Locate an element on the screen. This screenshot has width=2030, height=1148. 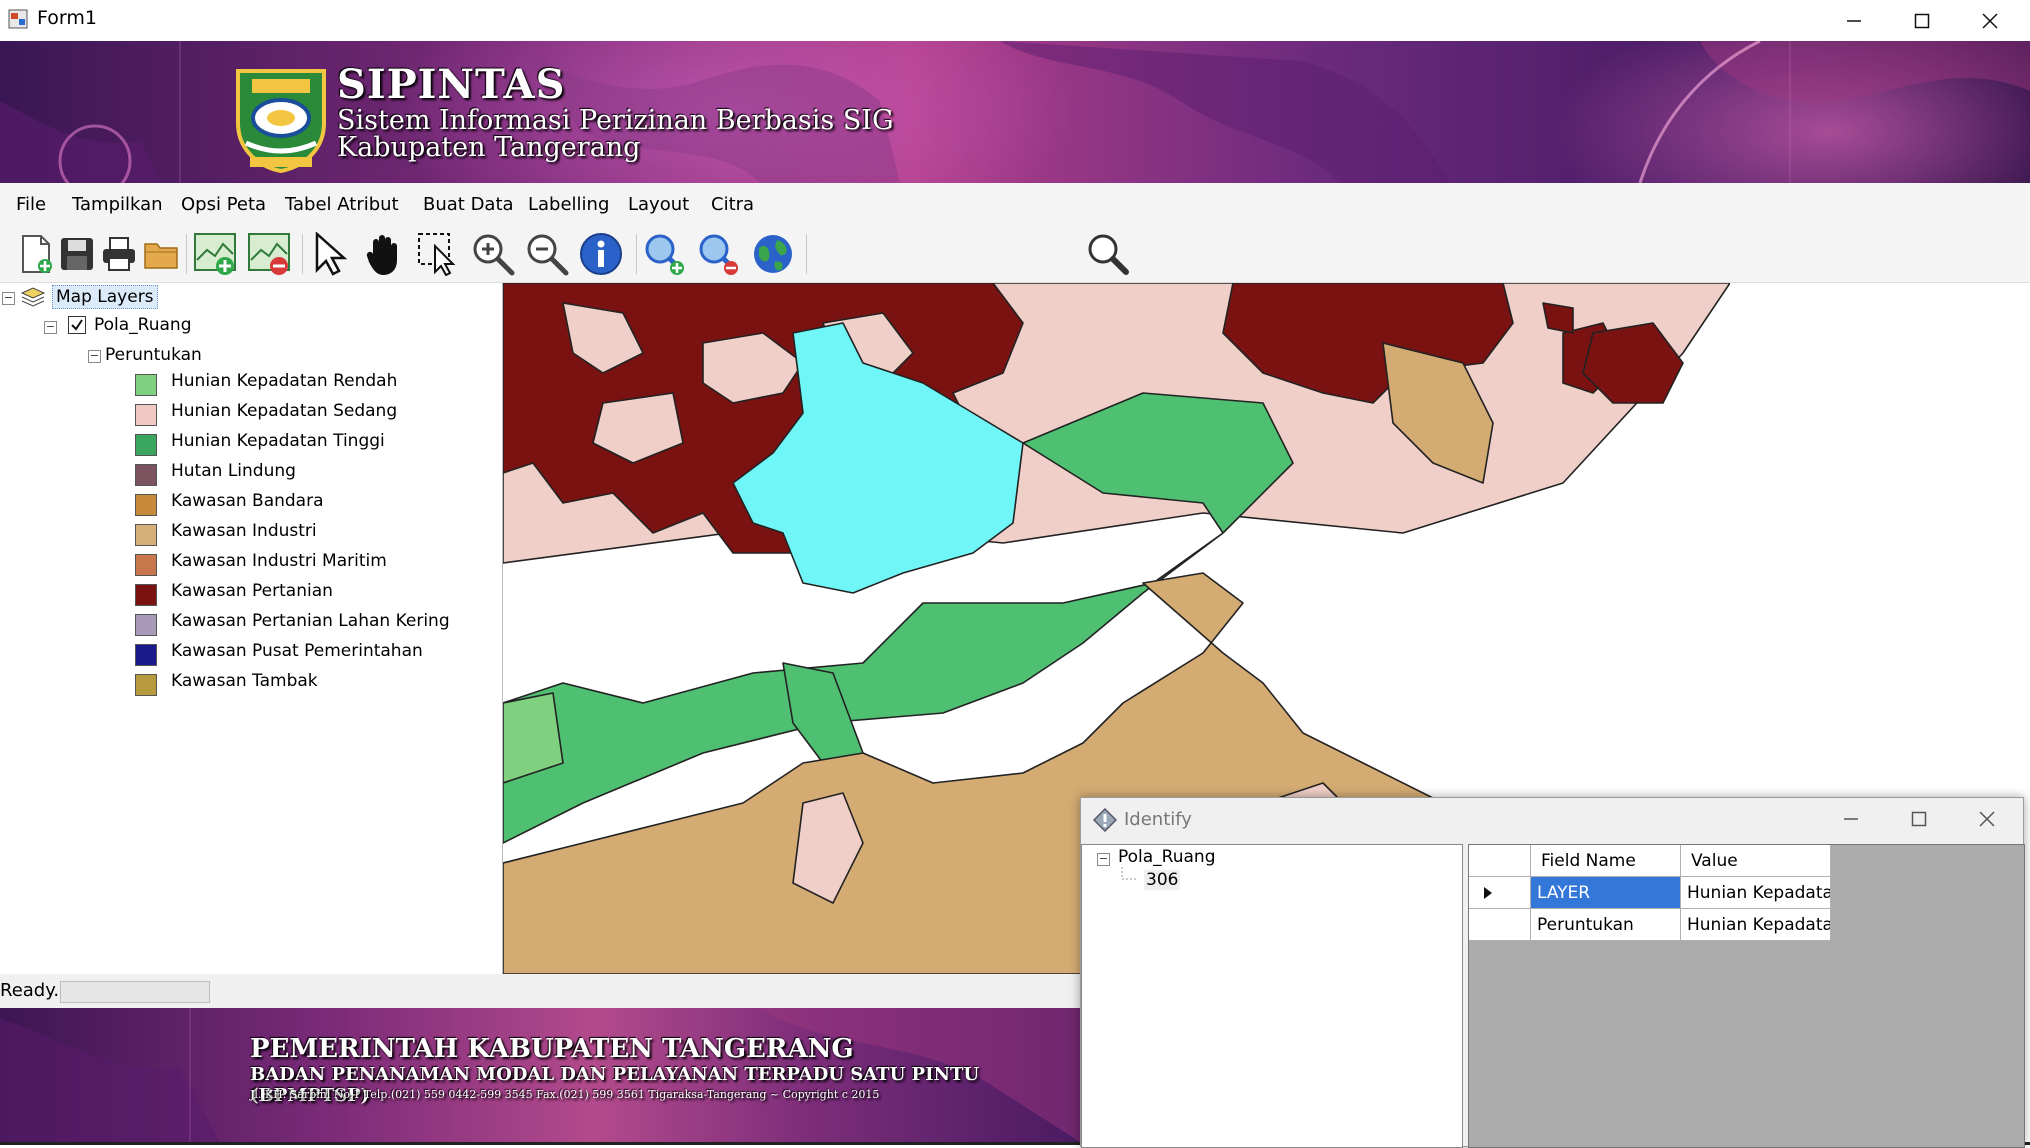
full-extent-globe-icon is located at coordinates (773, 254).